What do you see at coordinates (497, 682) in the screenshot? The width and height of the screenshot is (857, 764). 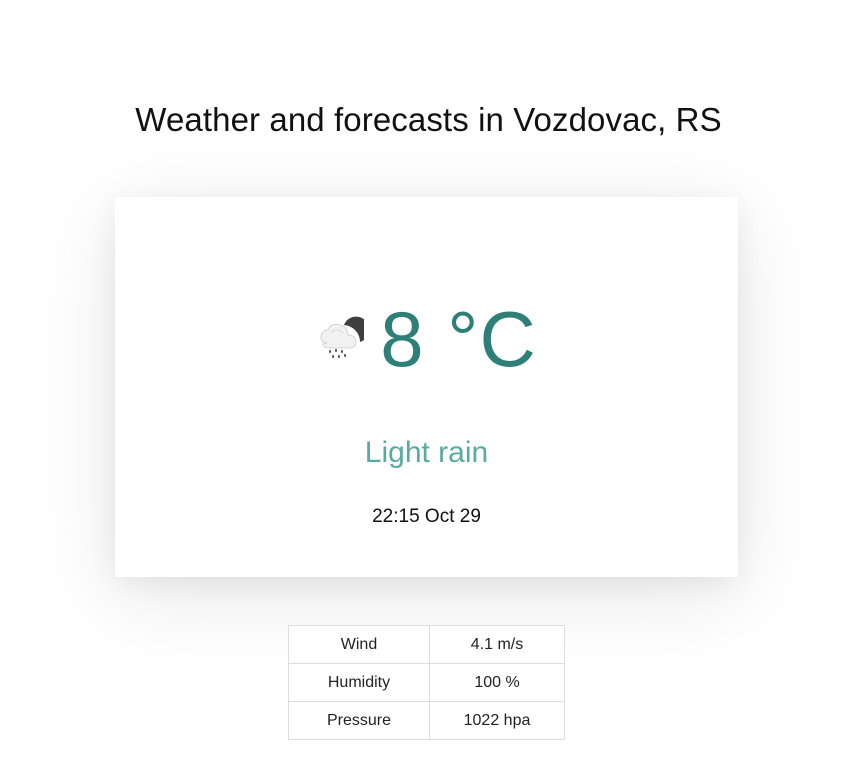 I see `humidity-value: 100 %` at bounding box center [497, 682].